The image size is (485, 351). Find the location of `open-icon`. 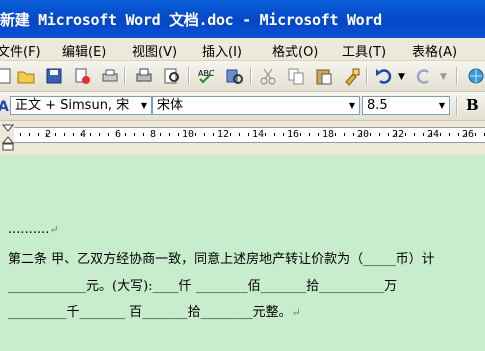

open-icon is located at coordinates (26, 76).